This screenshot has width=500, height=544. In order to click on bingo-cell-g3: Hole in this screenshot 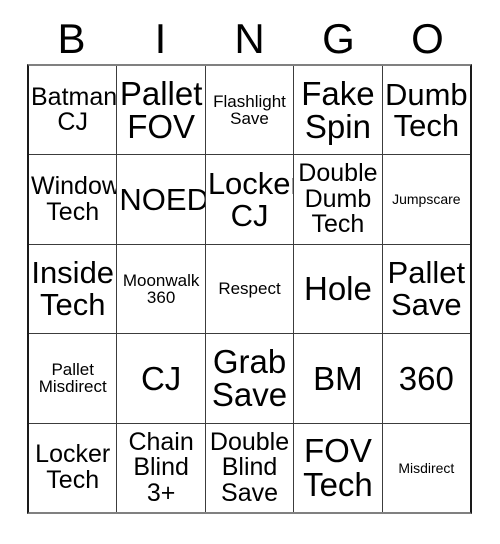, I will do `click(337, 289)`.